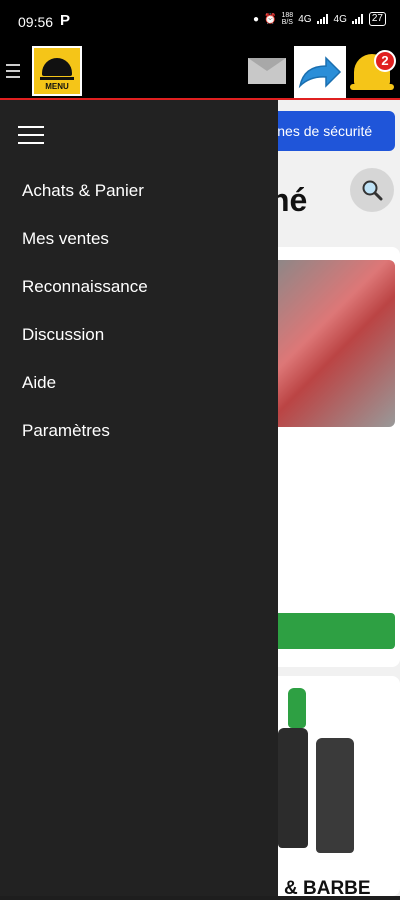 The height and width of the screenshot is (900, 400). What do you see at coordinates (13, 69) in the screenshot?
I see `hamburger-icon` at bounding box center [13, 69].